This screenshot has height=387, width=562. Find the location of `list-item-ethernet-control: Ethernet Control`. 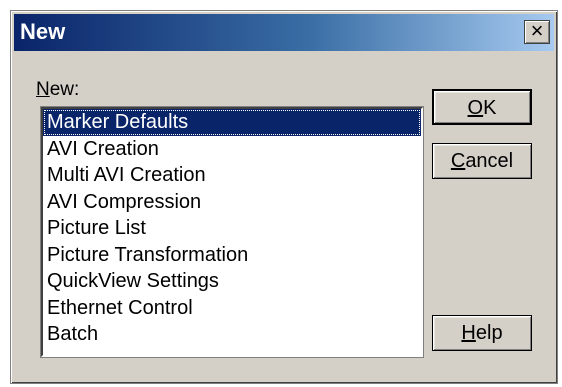

list-item-ethernet-control: Ethernet Control is located at coordinates (232, 308).